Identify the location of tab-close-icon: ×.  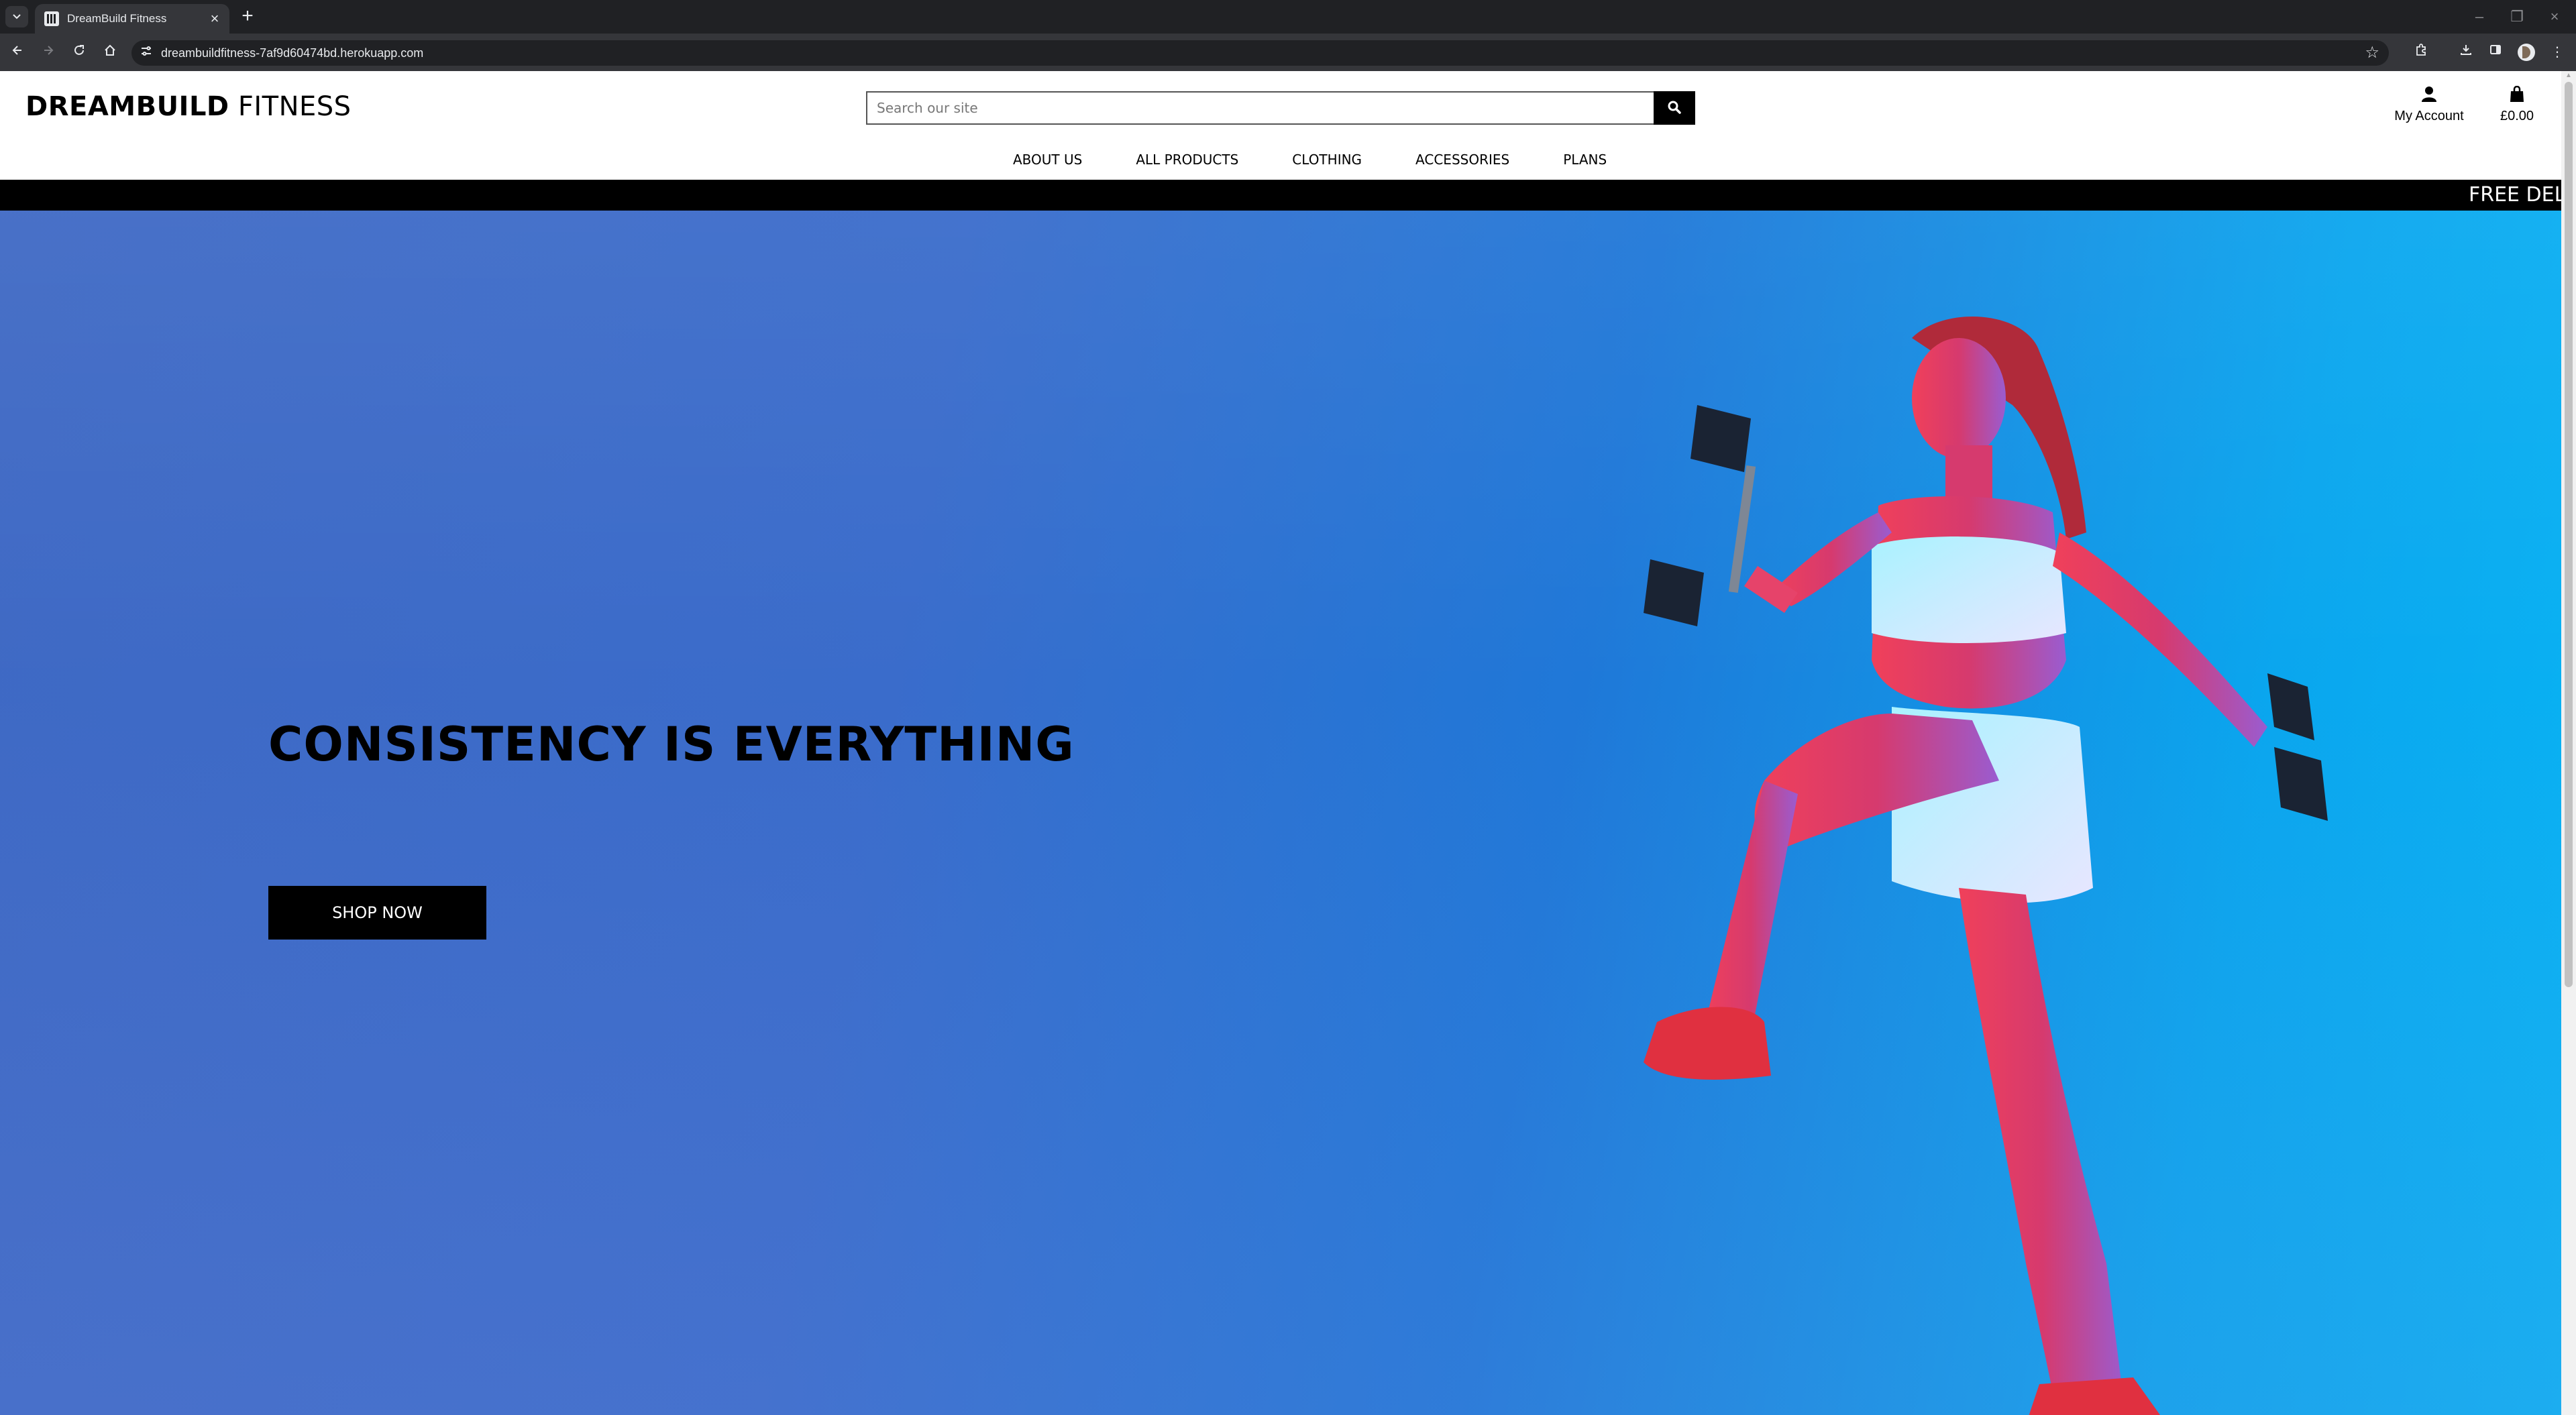
(215, 18).